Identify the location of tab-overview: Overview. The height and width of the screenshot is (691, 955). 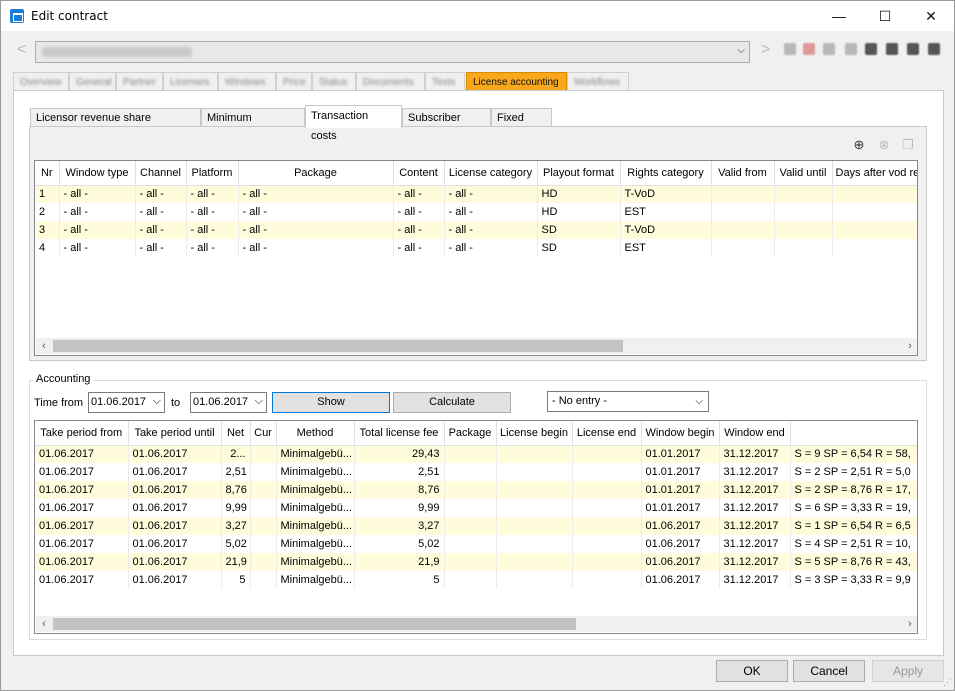
(41, 81).